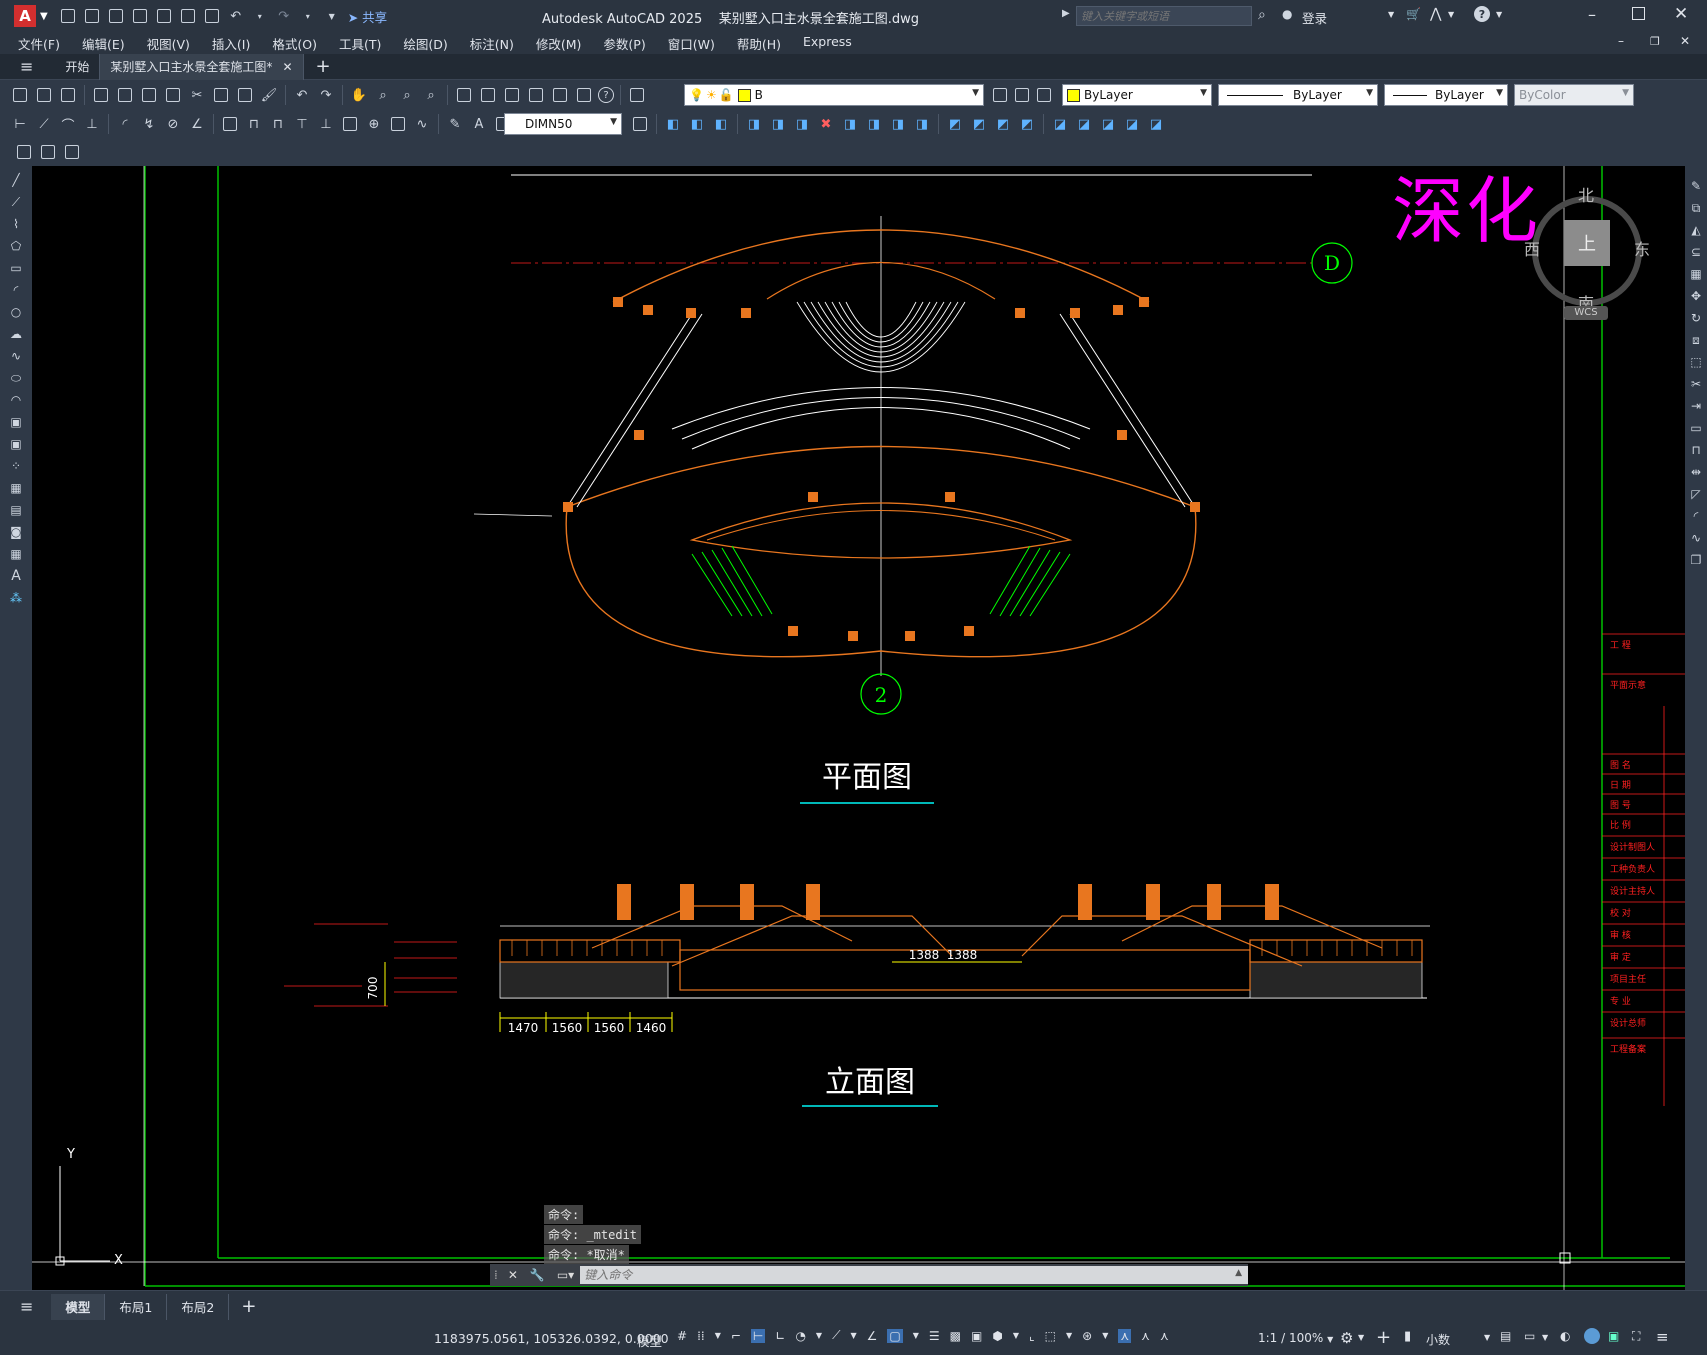  I want to click on 3d-osnap-dropdown-icon: ▼, so click(1016, 1335).